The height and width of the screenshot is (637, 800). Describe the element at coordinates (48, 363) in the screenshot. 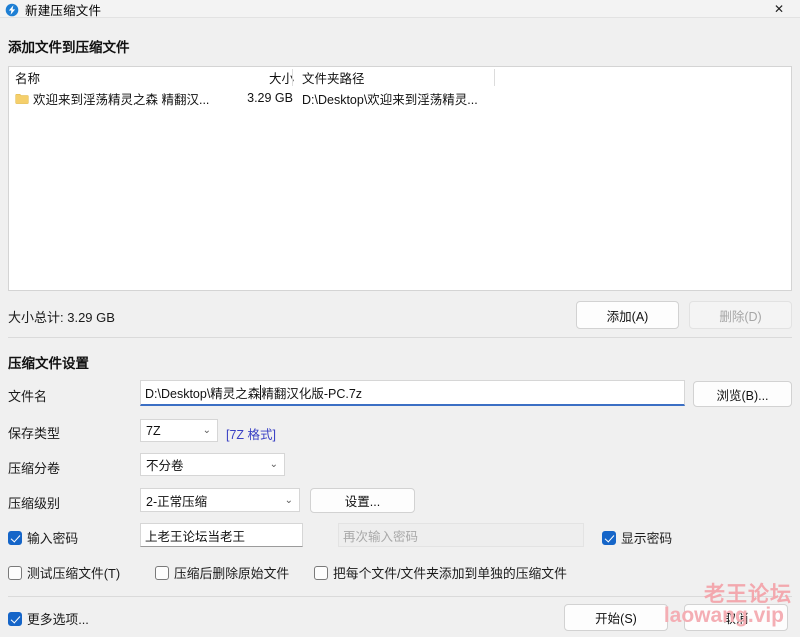

I see `archive-settings-heading: 压缩文件设置` at that location.